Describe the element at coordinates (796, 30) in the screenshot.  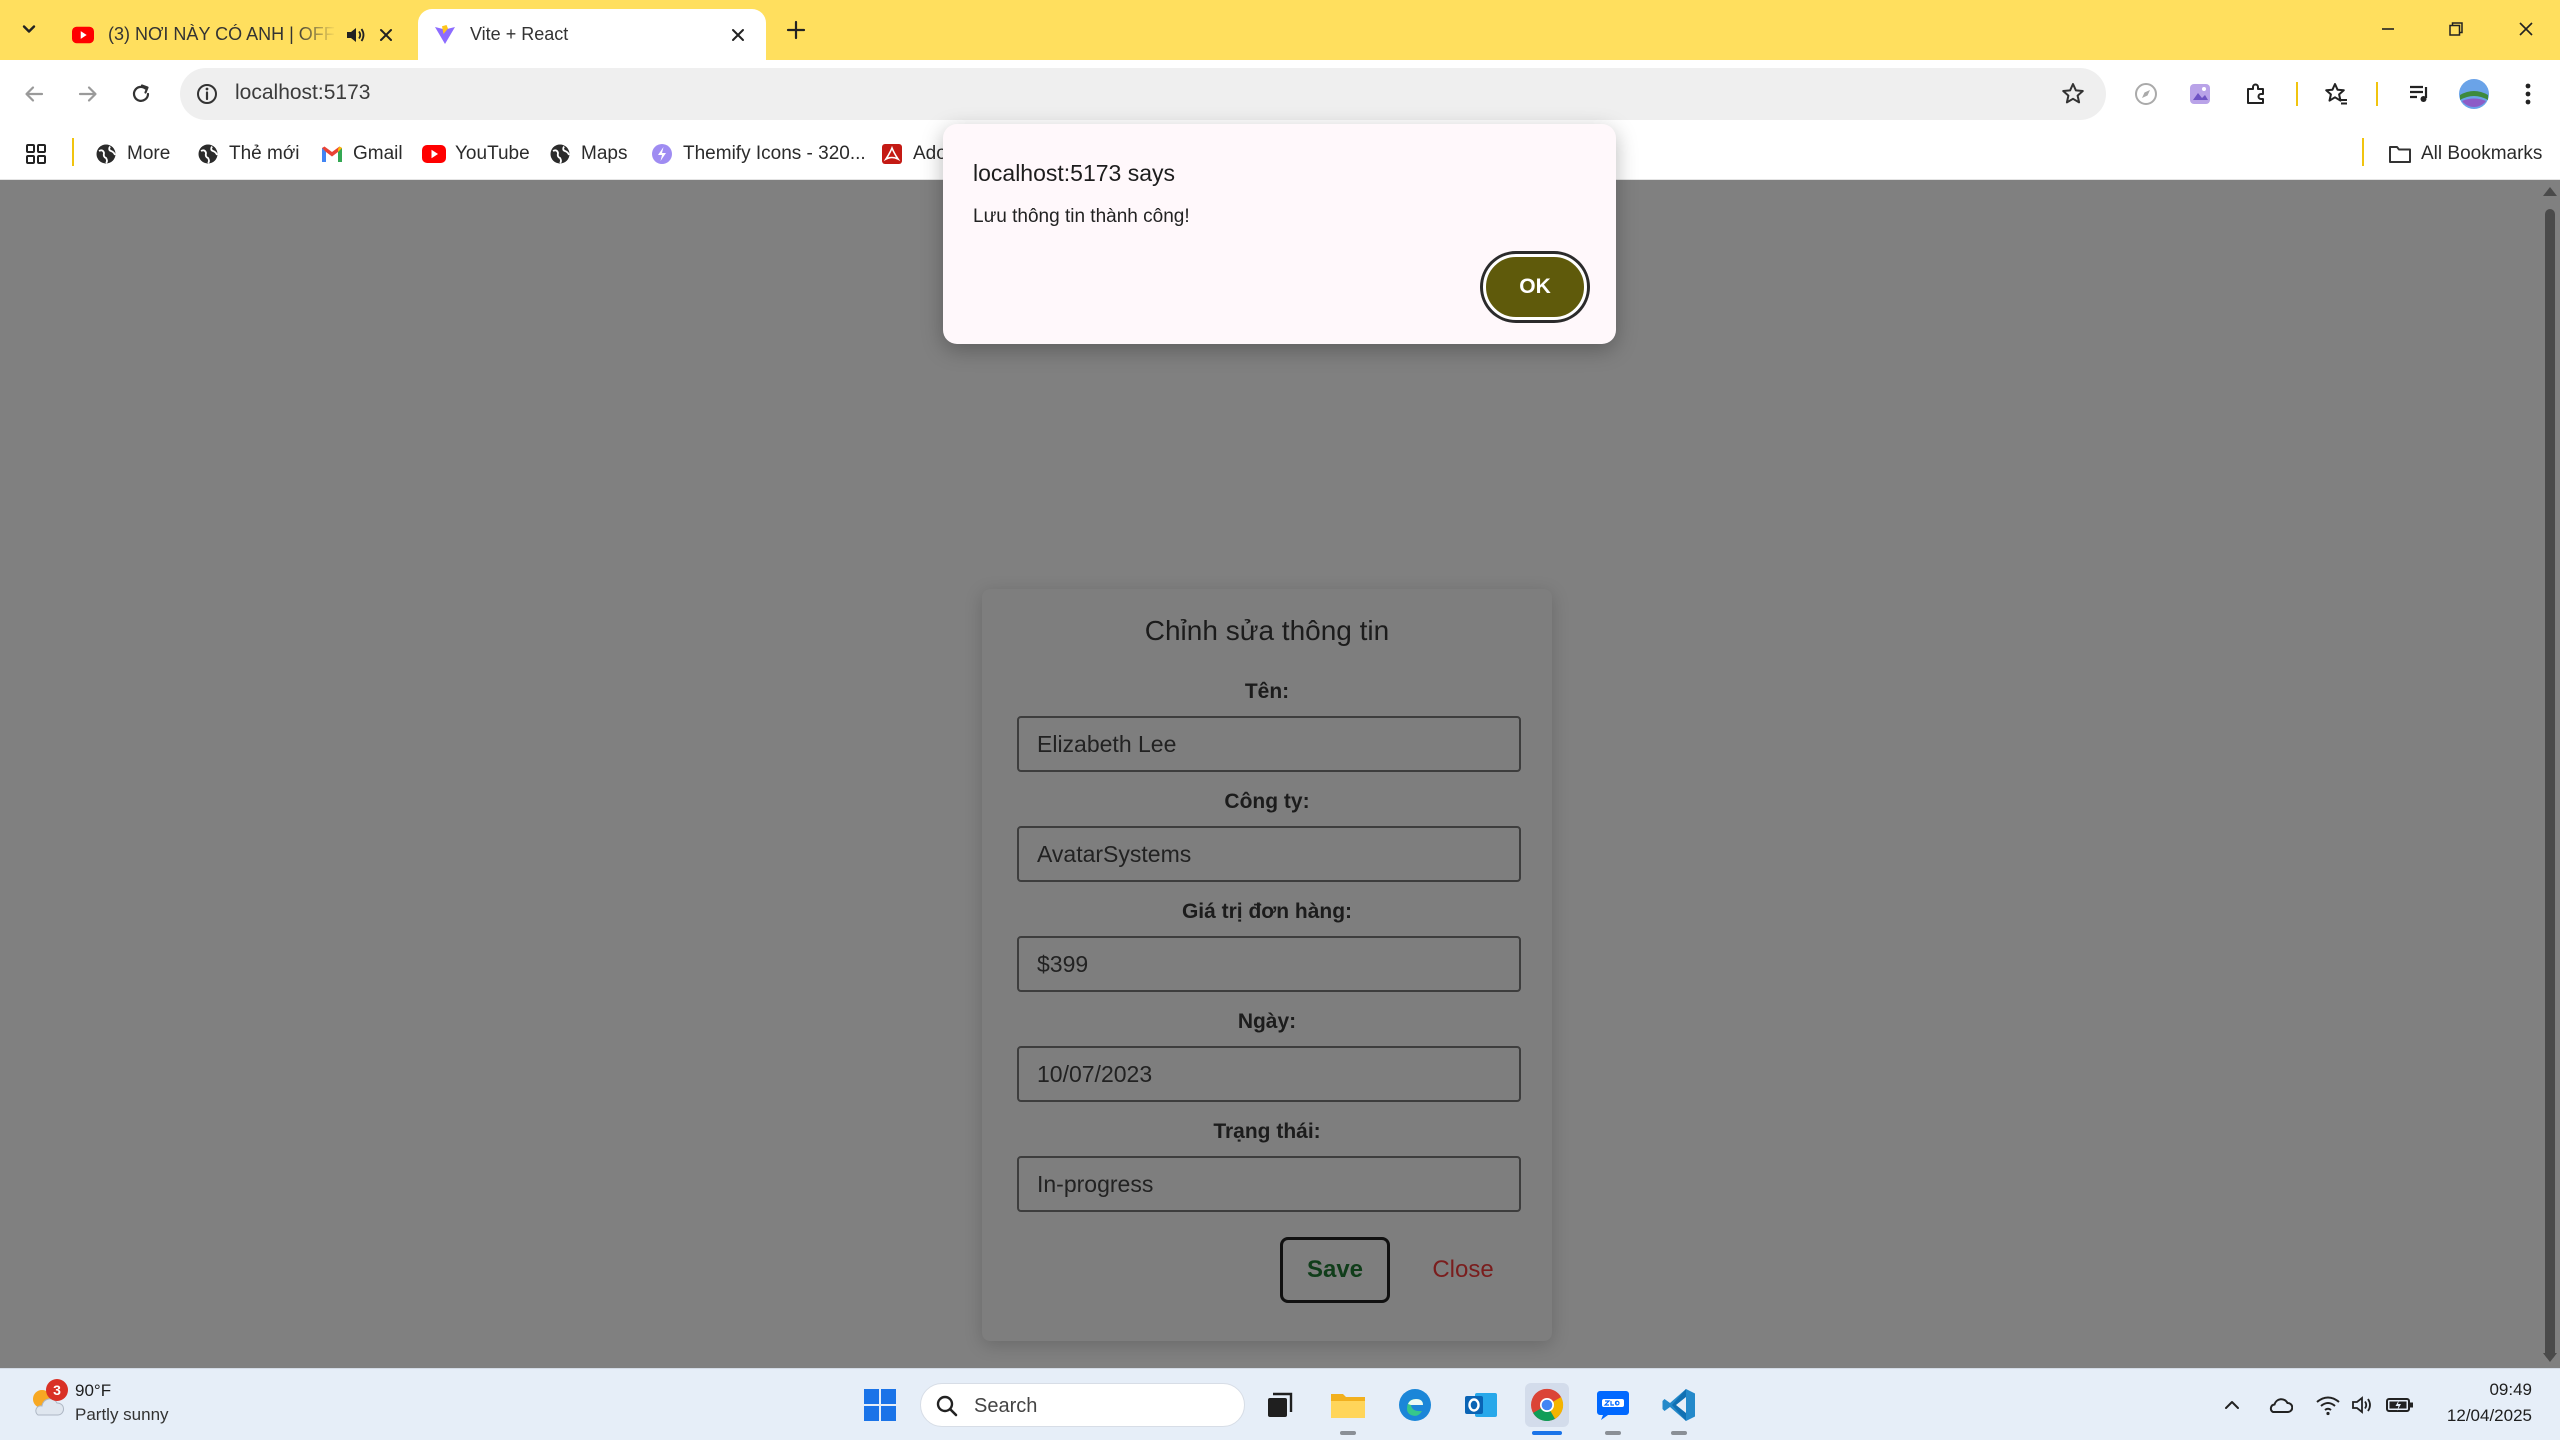
I see `new-tab-button` at that location.